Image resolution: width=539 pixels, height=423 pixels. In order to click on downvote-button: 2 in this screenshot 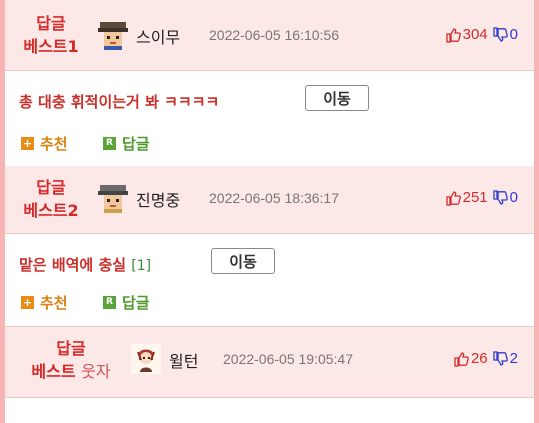, I will do `click(505, 358)`.